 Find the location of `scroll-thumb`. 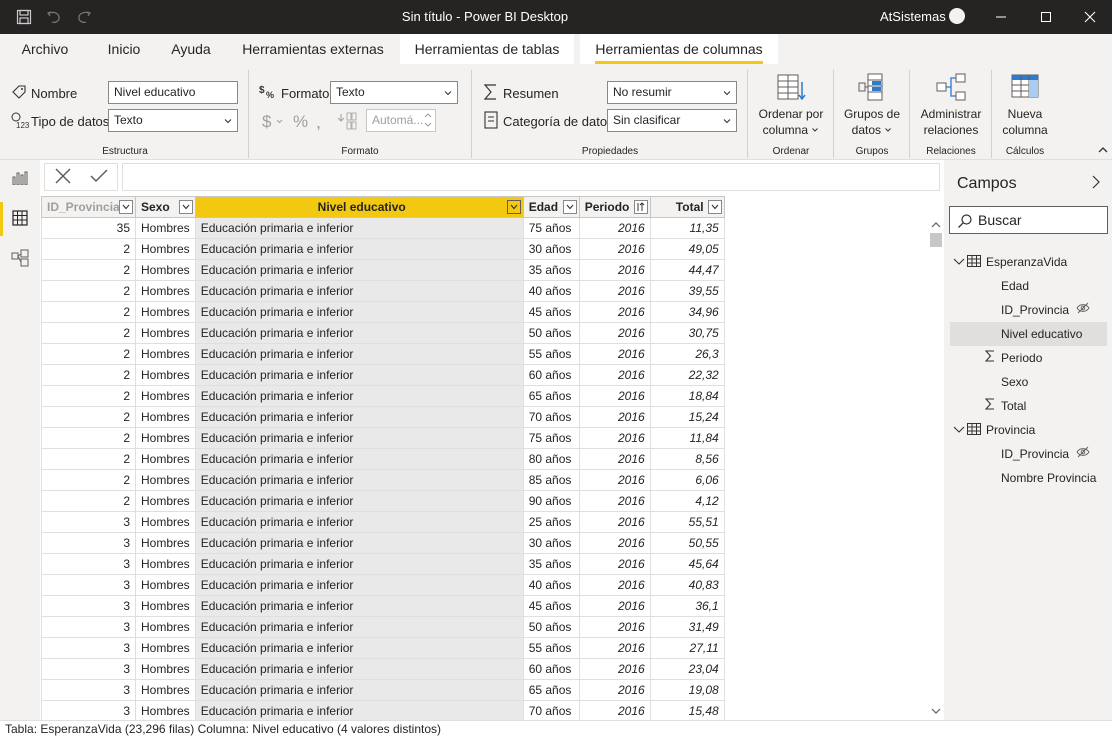

scroll-thumb is located at coordinates (936, 240).